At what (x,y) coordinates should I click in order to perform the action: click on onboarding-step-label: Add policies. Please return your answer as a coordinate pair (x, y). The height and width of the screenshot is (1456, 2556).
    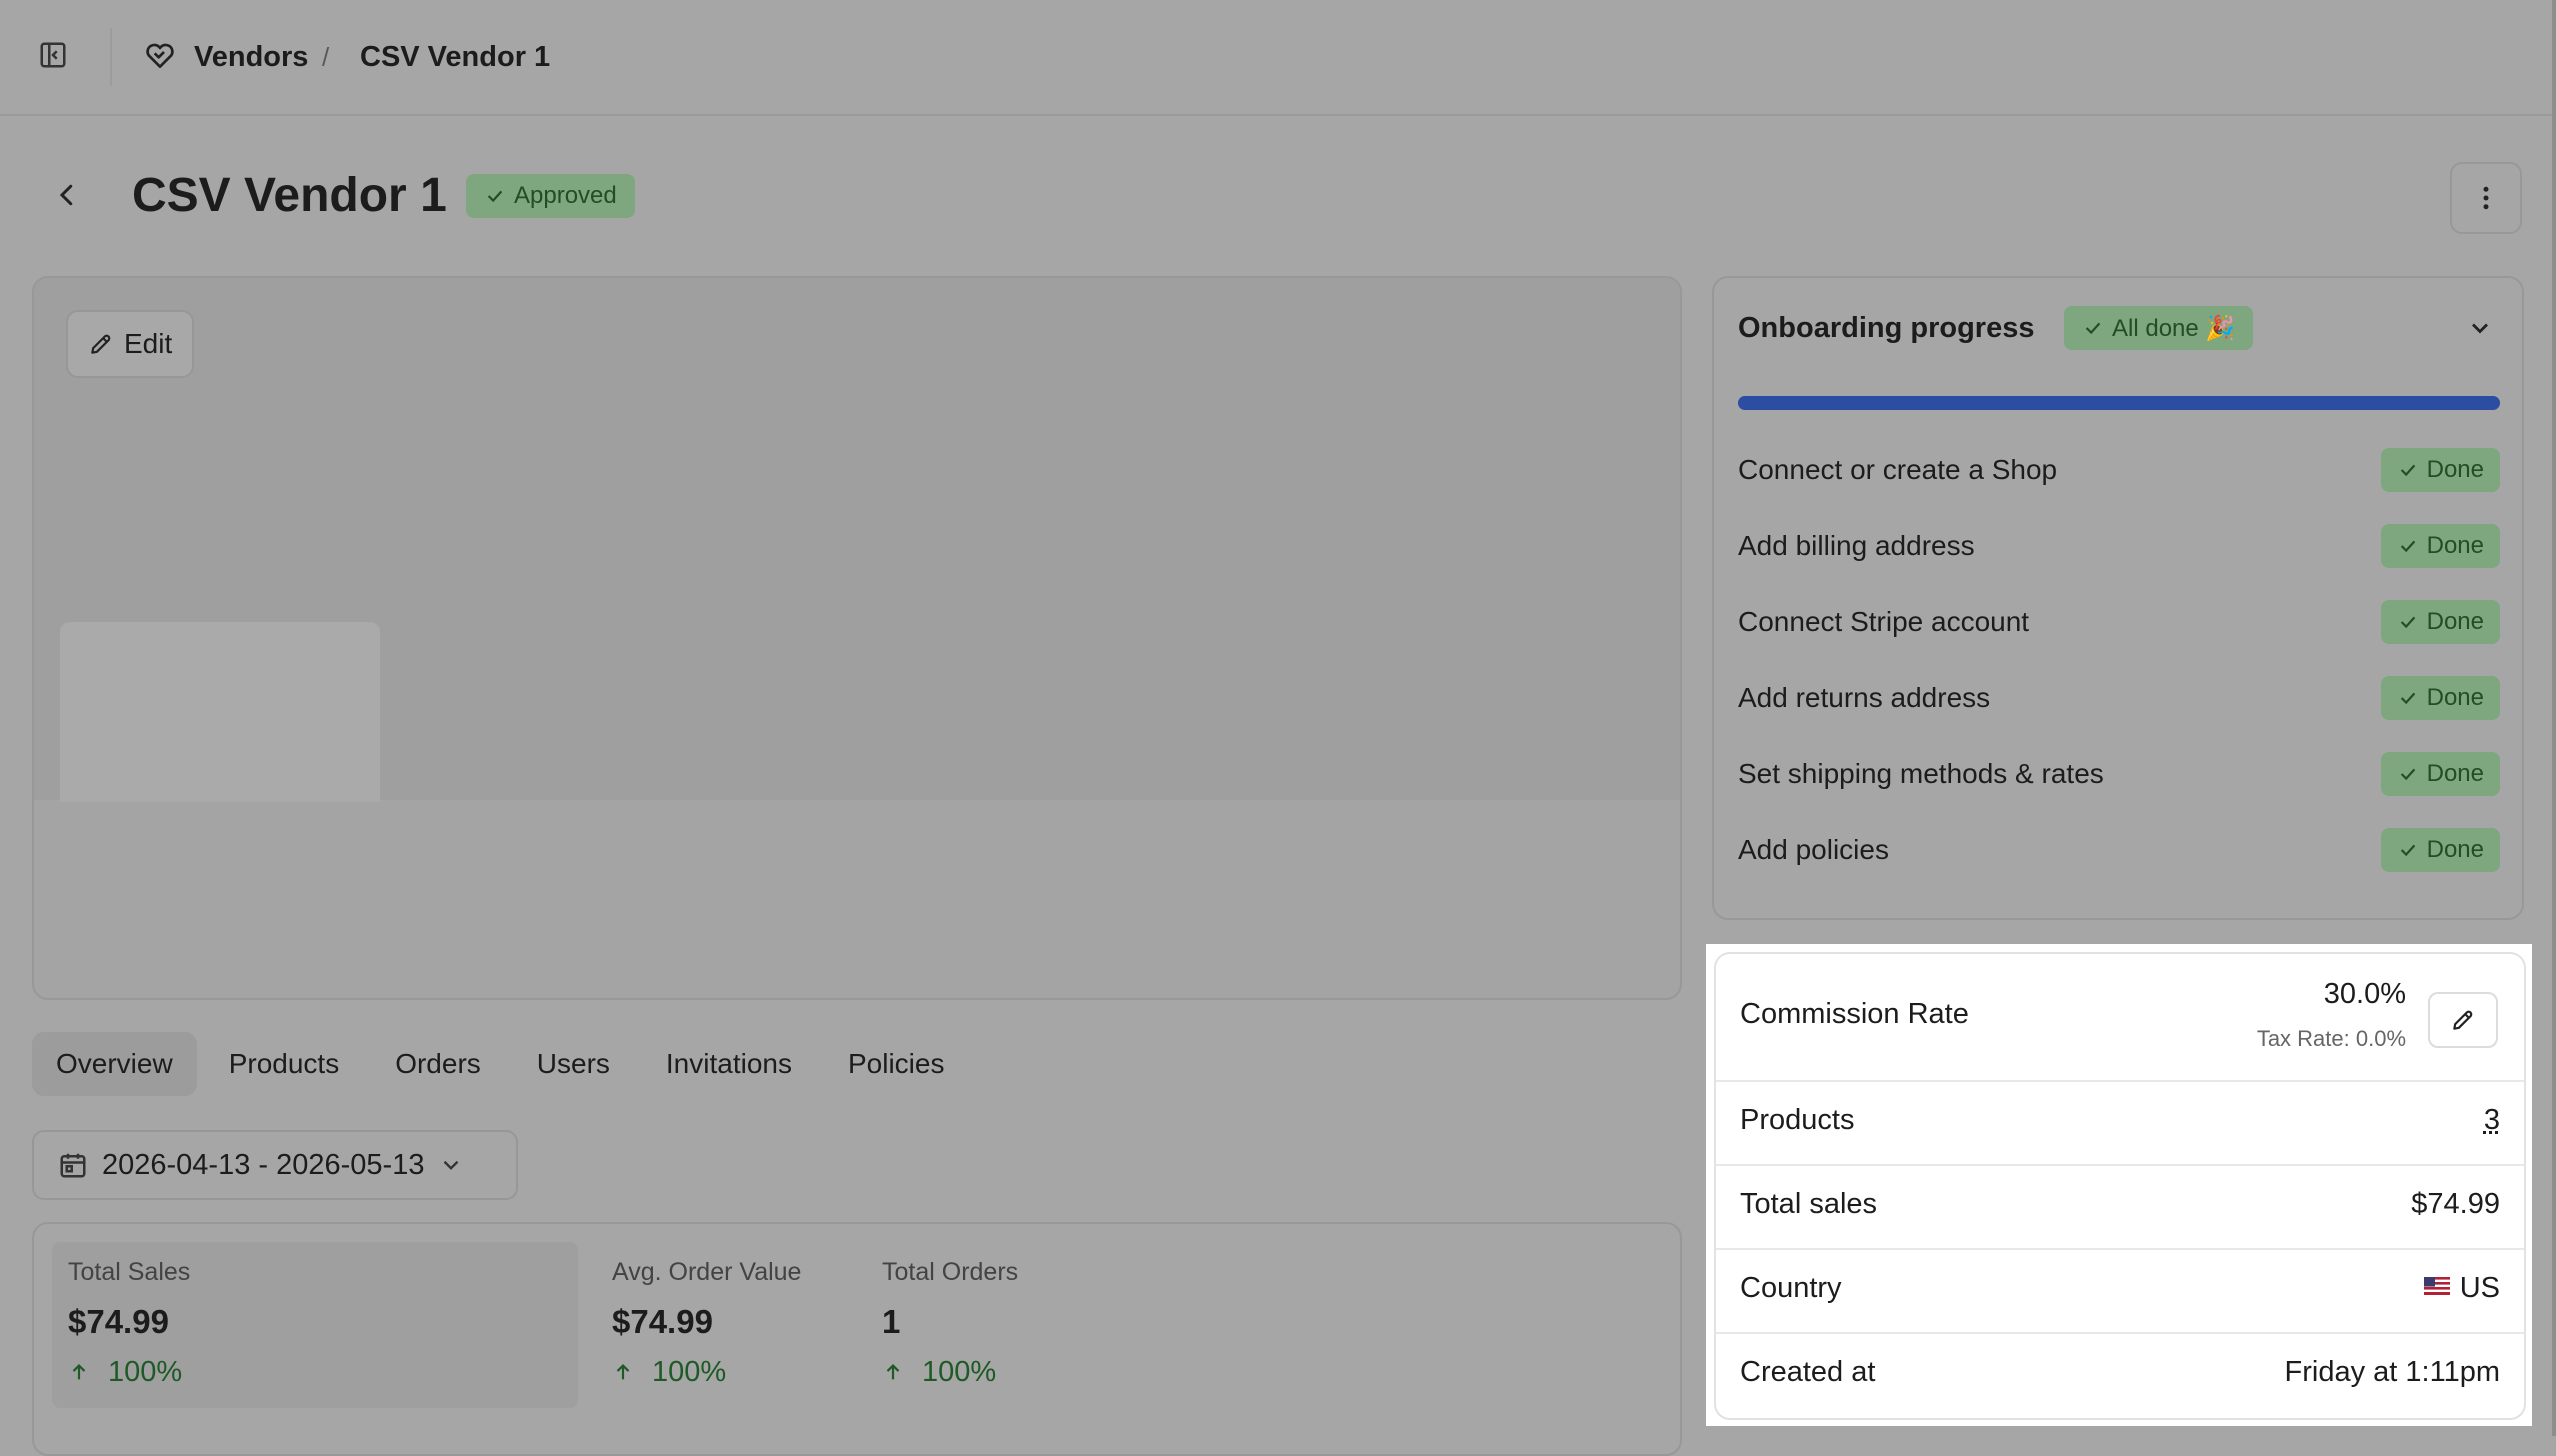
    Looking at the image, I should click on (1813, 850).